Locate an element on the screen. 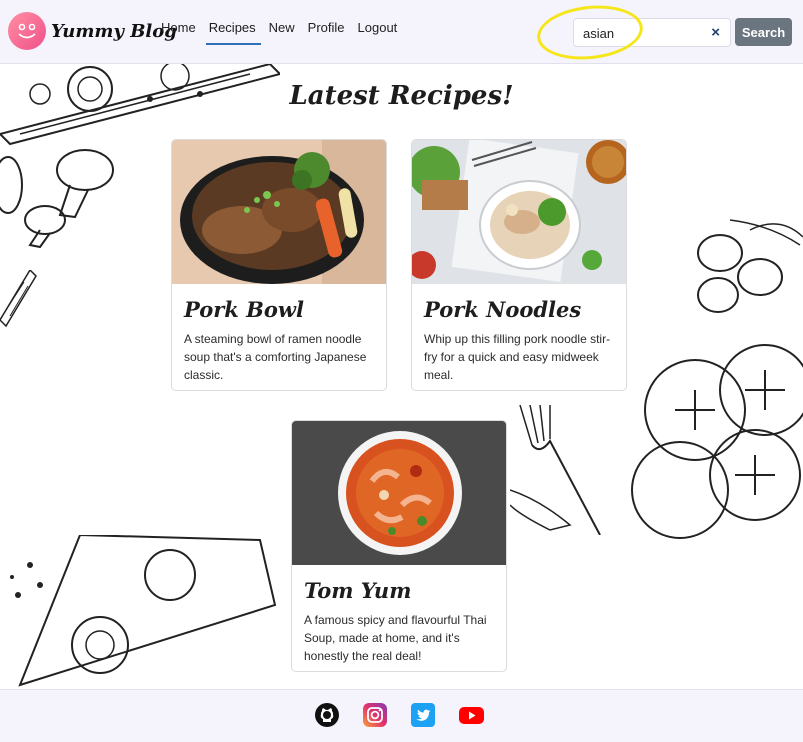  brand-name: Yummy Blog is located at coordinates (114, 31).